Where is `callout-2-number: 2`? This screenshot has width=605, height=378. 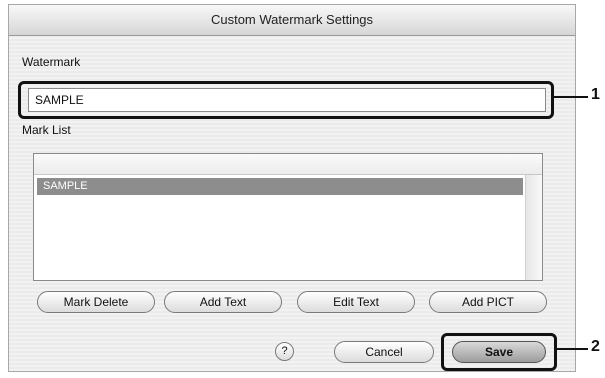 callout-2-number: 2 is located at coordinates (595, 346).